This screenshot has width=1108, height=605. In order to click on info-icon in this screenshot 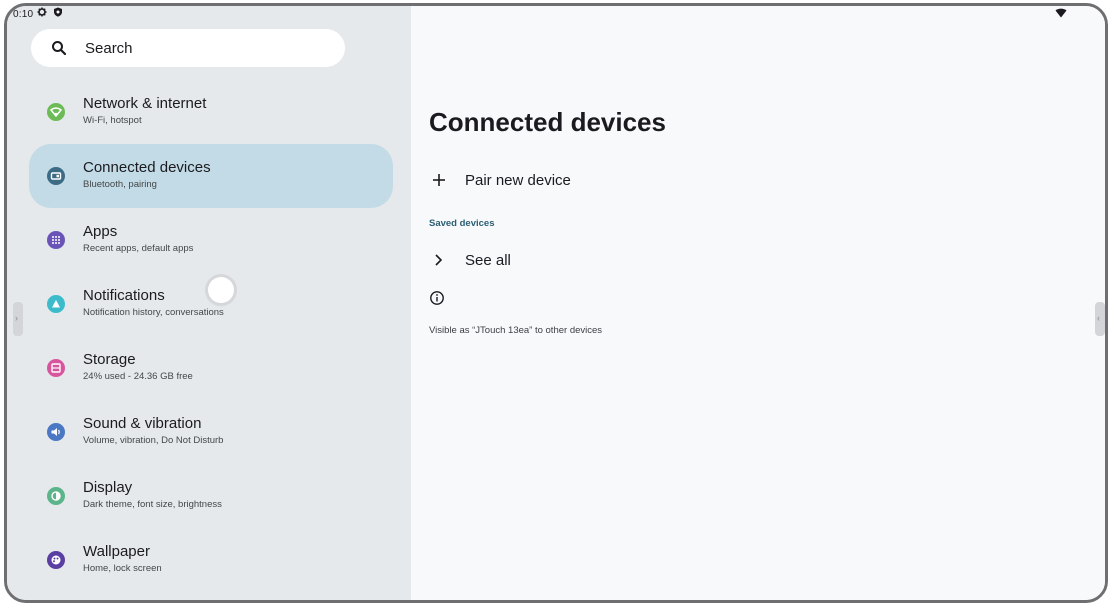, I will do `click(437, 298)`.